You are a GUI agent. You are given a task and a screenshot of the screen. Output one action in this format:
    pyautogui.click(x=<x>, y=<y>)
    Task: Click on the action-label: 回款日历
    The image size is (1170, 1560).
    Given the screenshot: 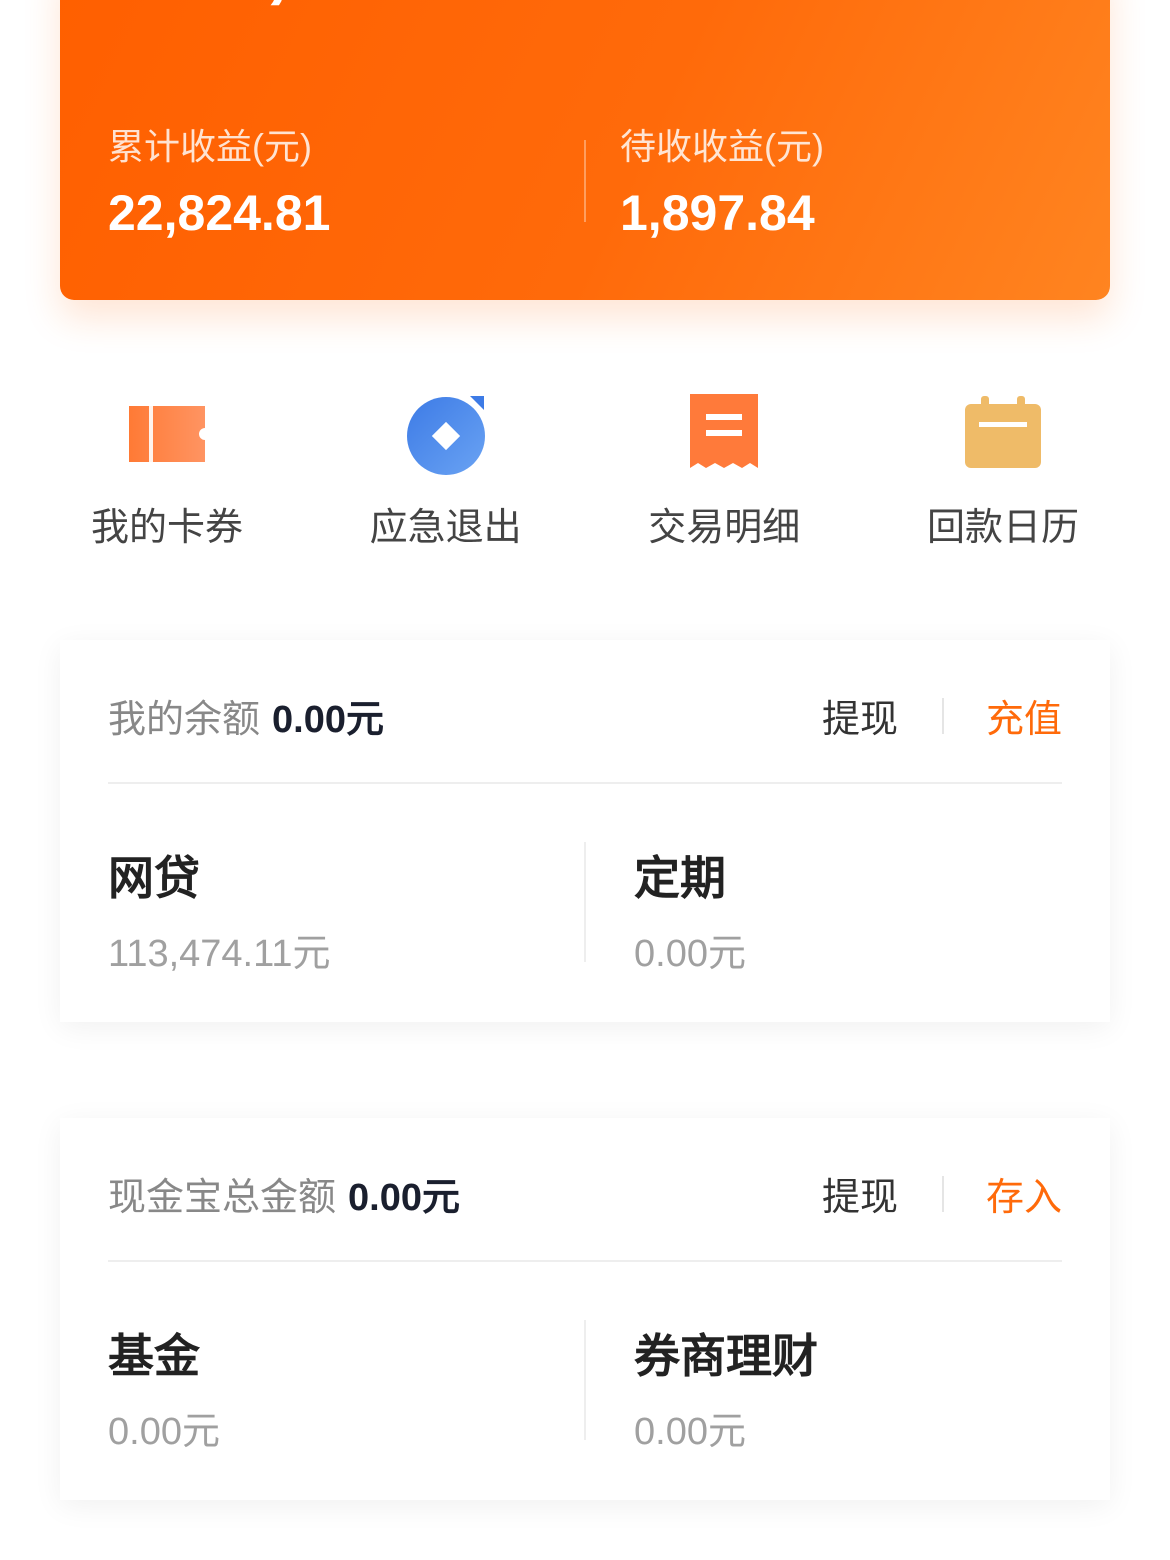 What is the action you would take?
    pyautogui.click(x=1002, y=528)
    